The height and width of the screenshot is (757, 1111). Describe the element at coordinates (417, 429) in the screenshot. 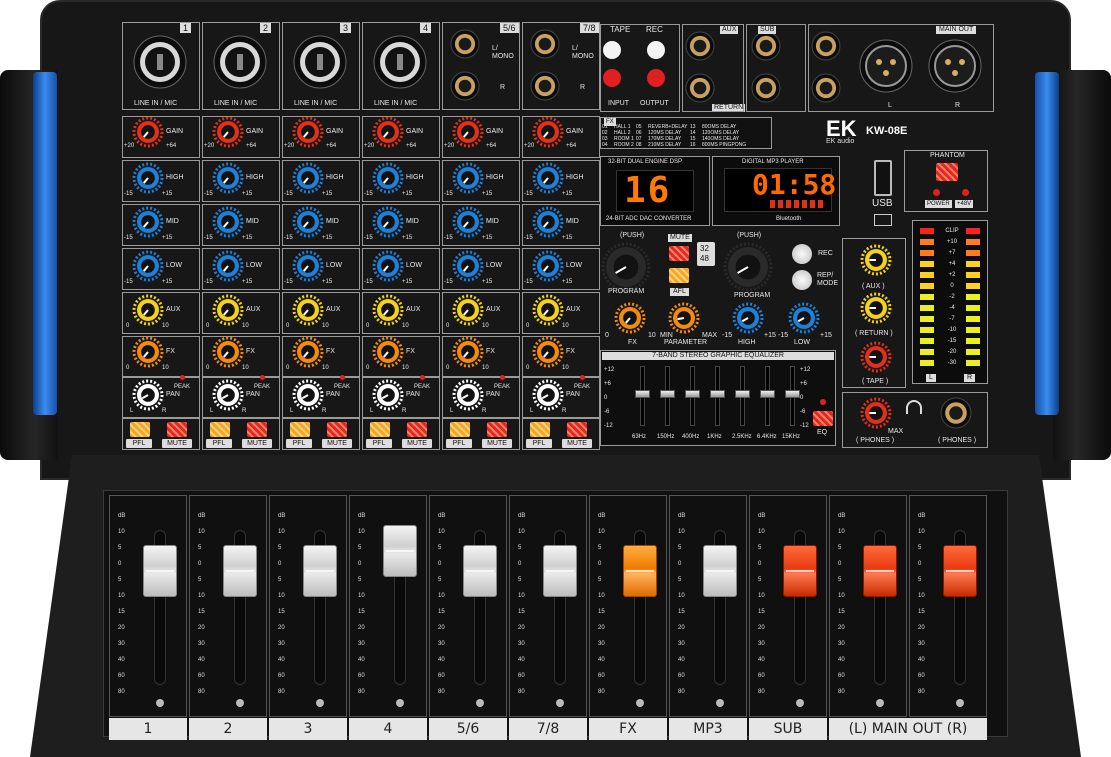

I see `mute-button-ch4` at that location.